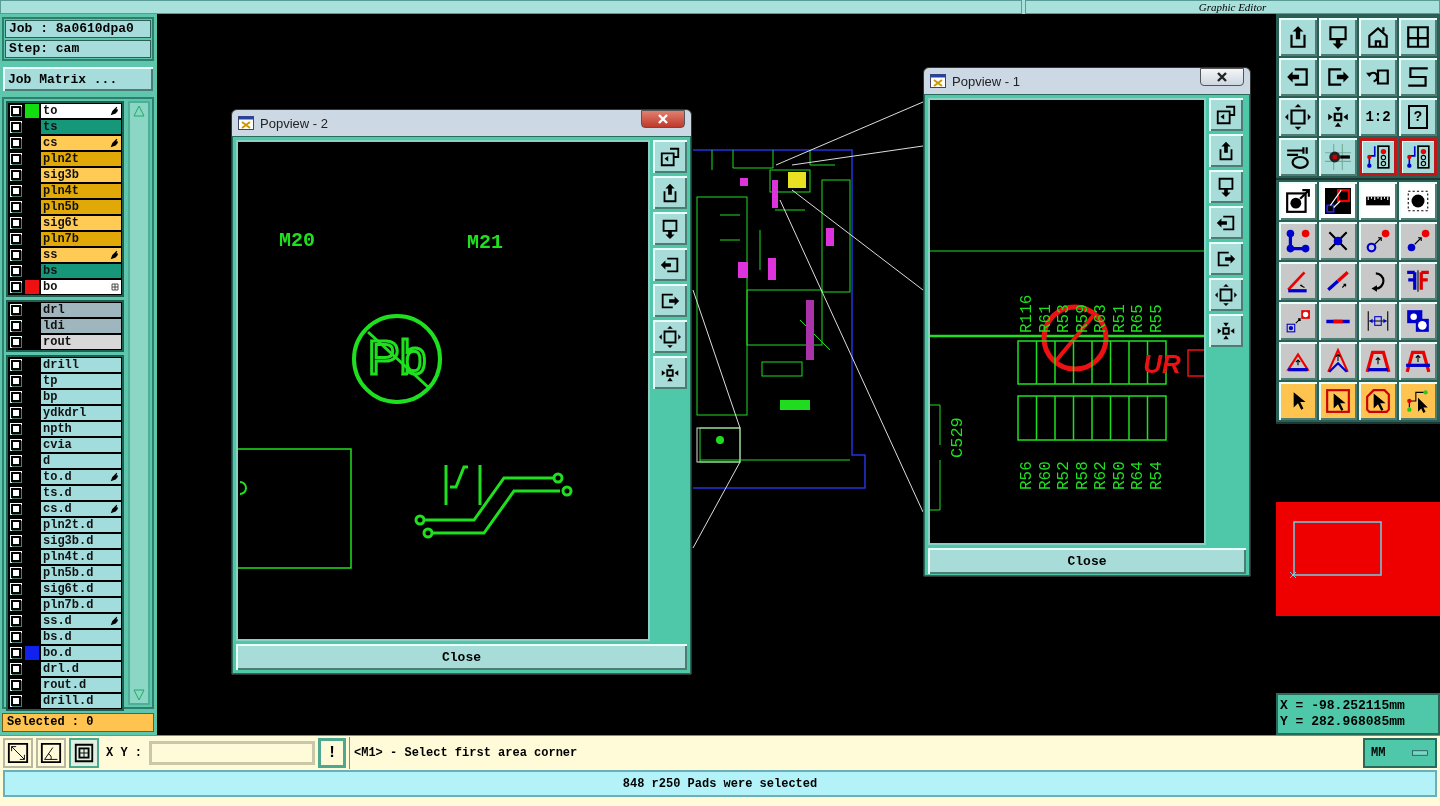 The width and height of the screenshot is (1440, 806). What do you see at coordinates (81, 605) in the screenshot?
I see `layer-name: pln7b.d` at bounding box center [81, 605].